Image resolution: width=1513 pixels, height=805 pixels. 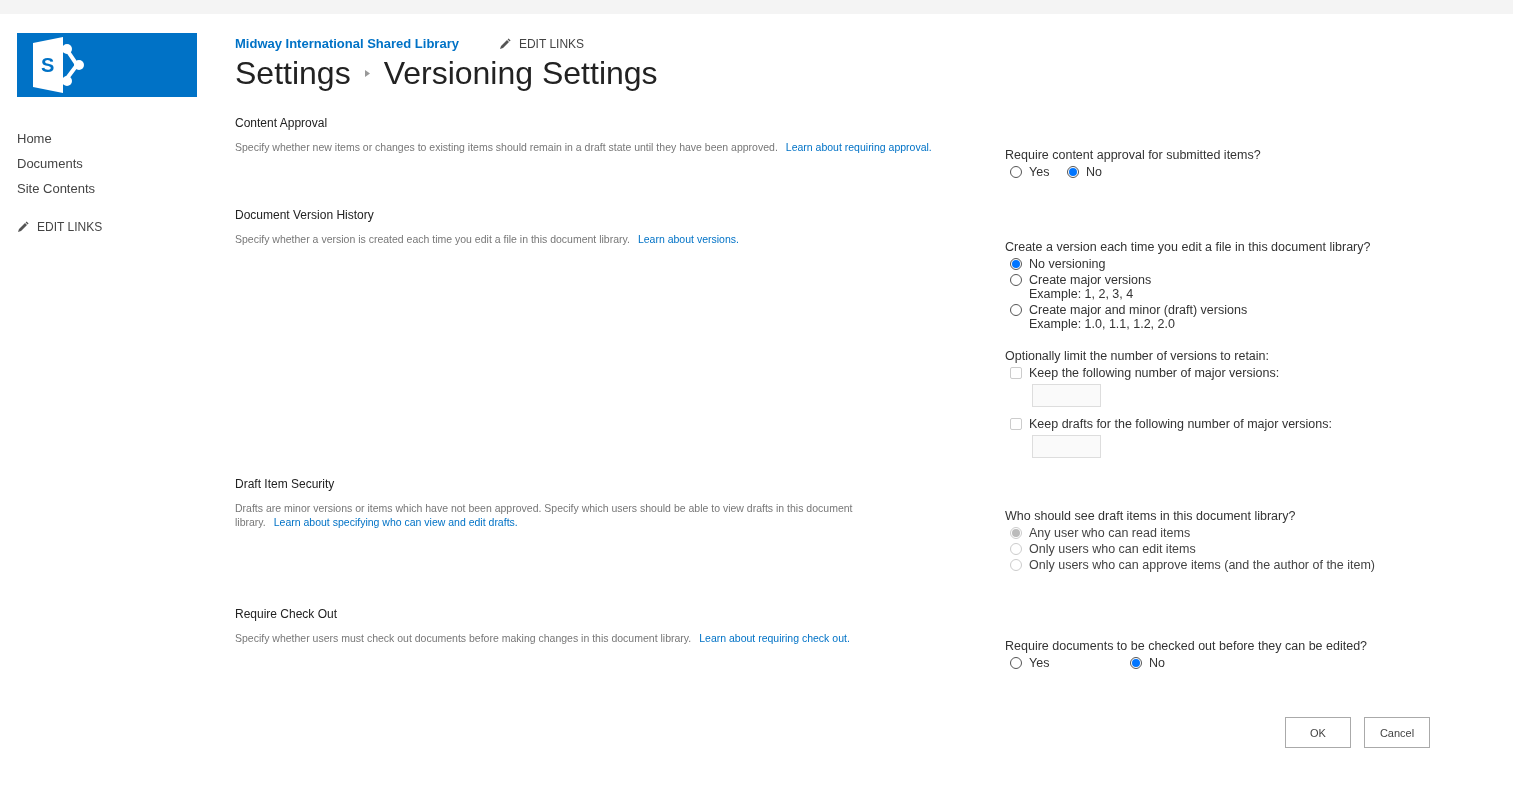 I want to click on section-description: Drafts are minor versions or items which have not been approved. Specify which users should be able to view drafts in this document library. Learn about specifying who can view and edit drafts., so click(x=544, y=515).